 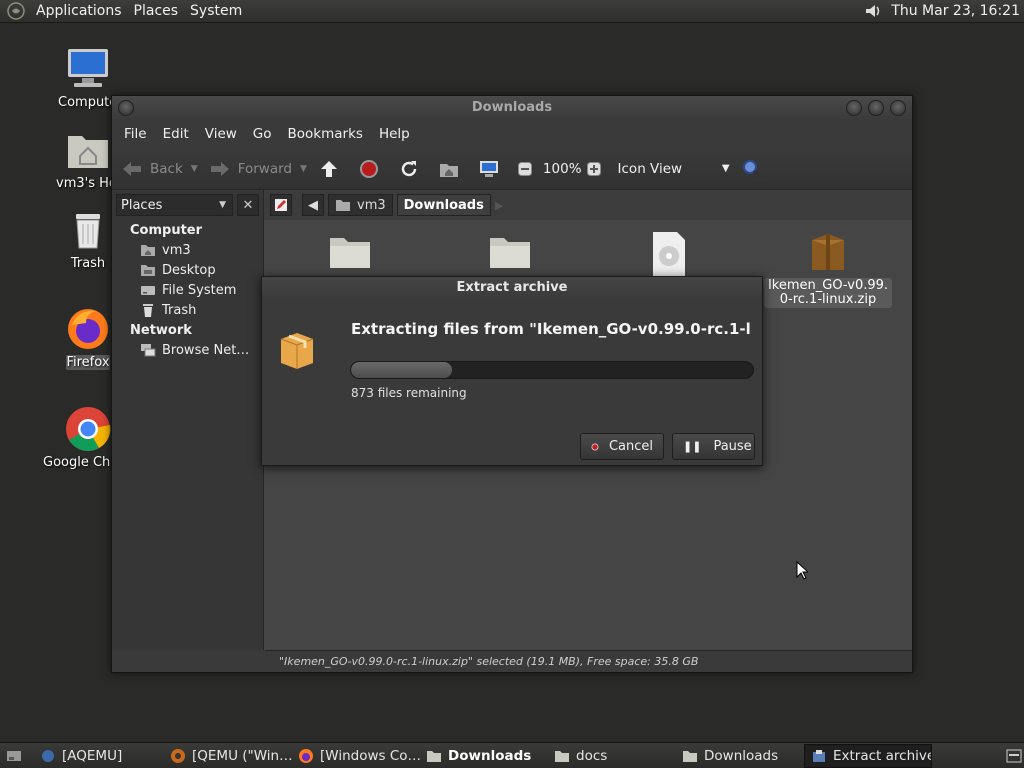 I want to click on workspace-icon, so click(x=1014, y=755).